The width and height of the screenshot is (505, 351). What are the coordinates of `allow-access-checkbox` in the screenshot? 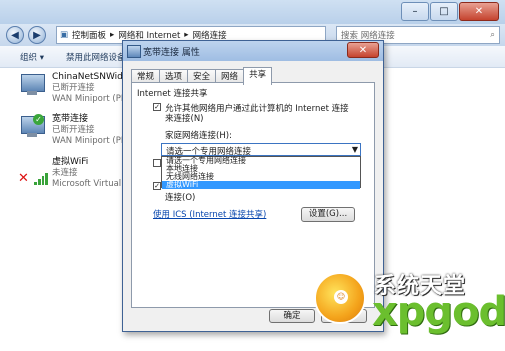 It's located at (157, 163).